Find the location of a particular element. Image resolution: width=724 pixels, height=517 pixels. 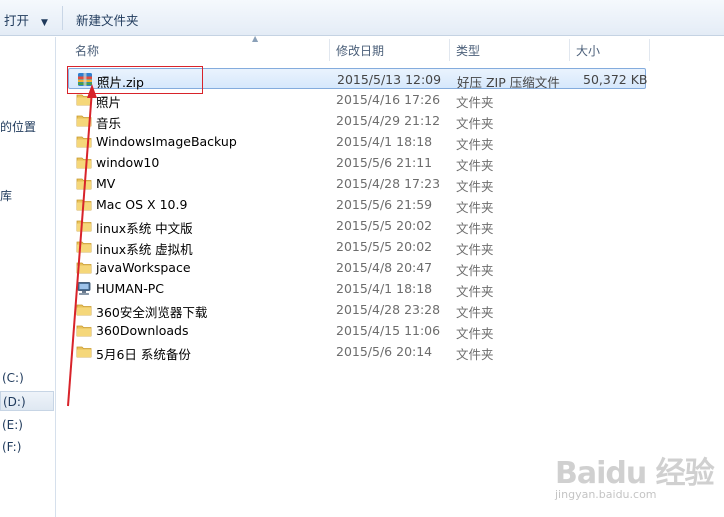

watermark-logo: Baidu 经验 is located at coordinates (635, 473).